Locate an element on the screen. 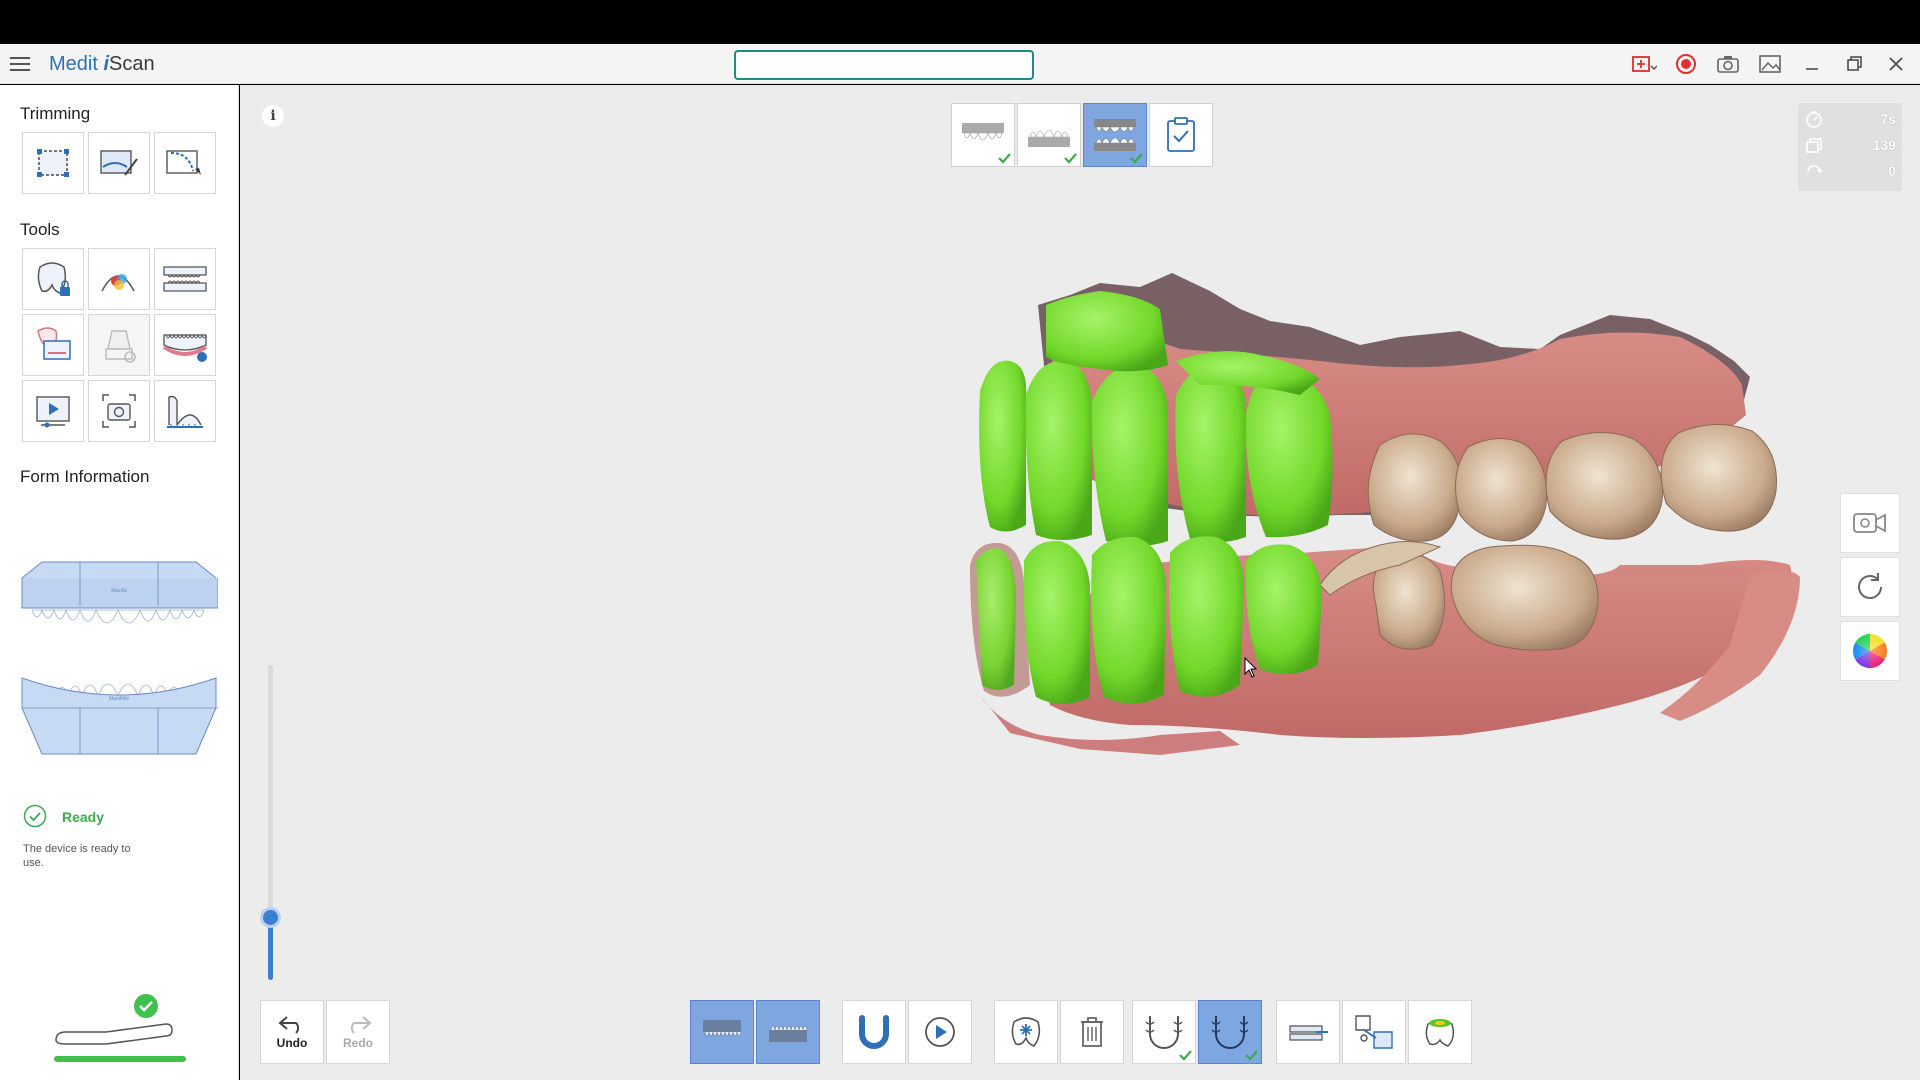 This screenshot has height=1080, width=1920. align-data-icon is located at coordinates (1374, 1032).